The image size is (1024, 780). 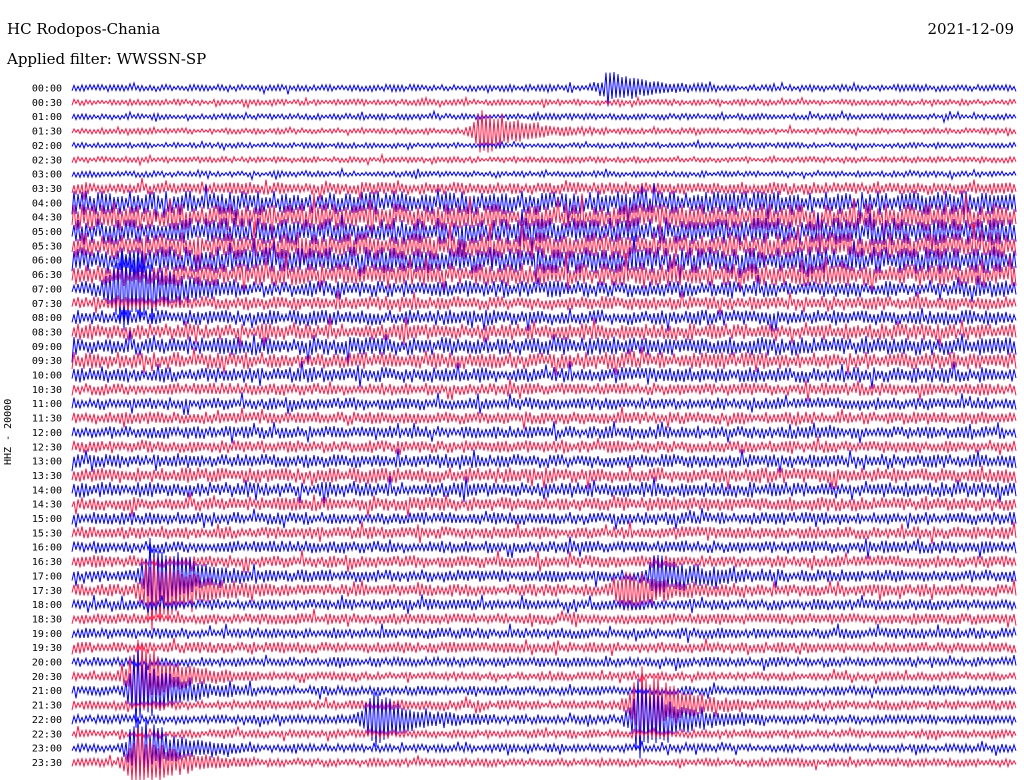 I want to click on time-label: 21:00, so click(x=47, y=691).